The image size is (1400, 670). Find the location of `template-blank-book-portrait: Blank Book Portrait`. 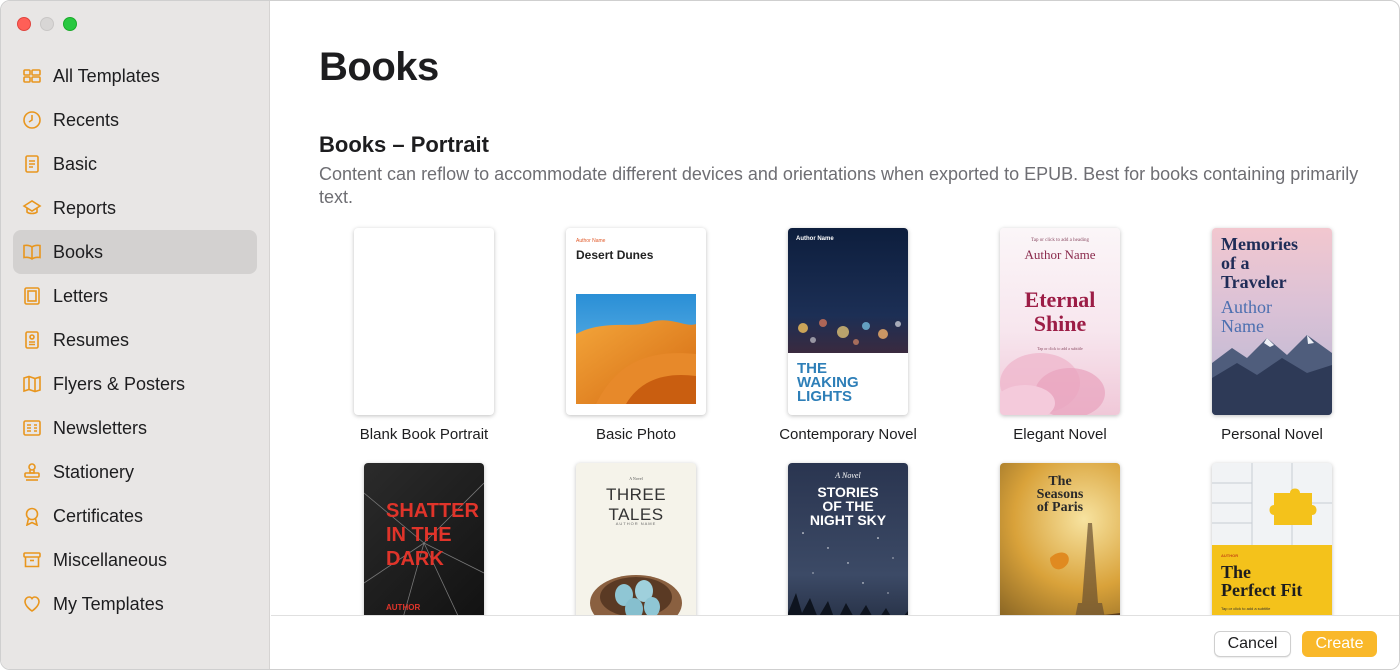

template-blank-book-portrait: Blank Book Portrait is located at coordinates (424, 335).